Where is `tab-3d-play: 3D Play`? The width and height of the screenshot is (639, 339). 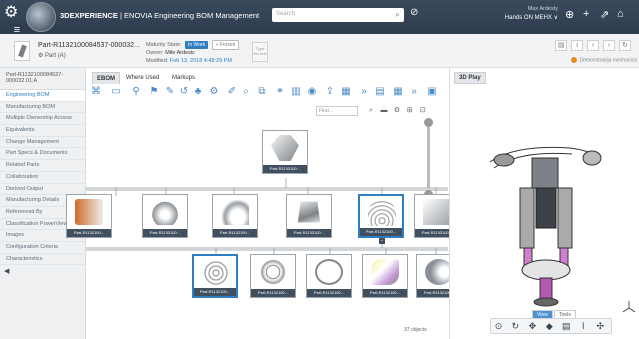
tab-3d-play: 3D Play is located at coordinates (470, 78).